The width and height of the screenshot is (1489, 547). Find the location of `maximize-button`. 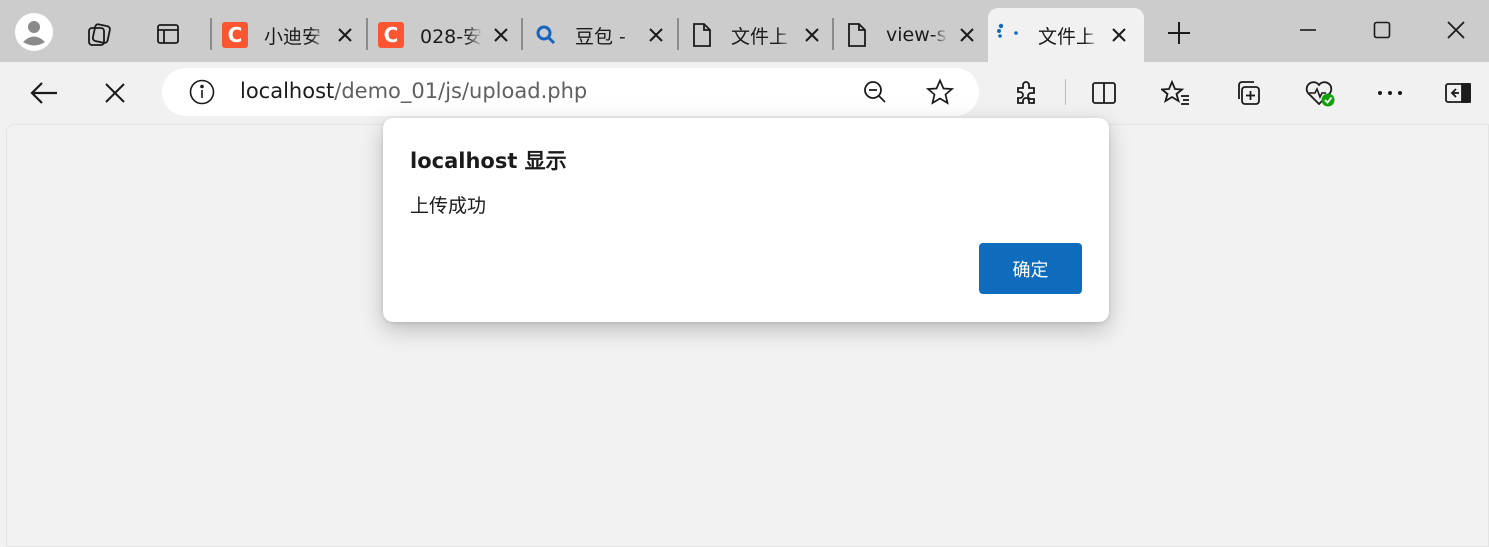

maximize-button is located at coordinates (1382, 30).